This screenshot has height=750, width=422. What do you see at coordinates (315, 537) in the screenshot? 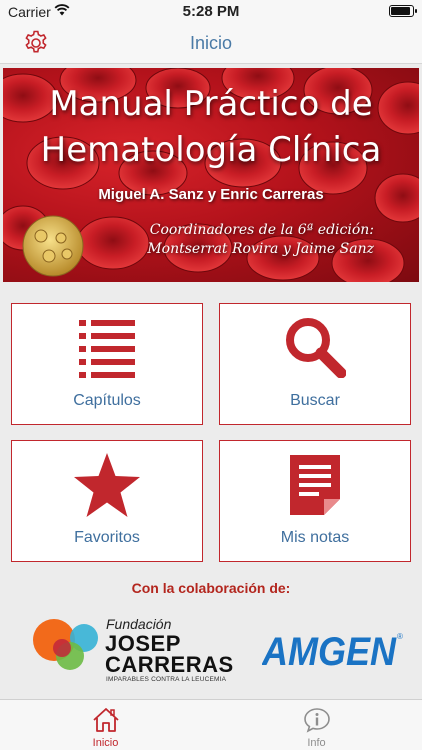
I see `mis-notas-label: Mis notas` at bounding box center [315, 537].